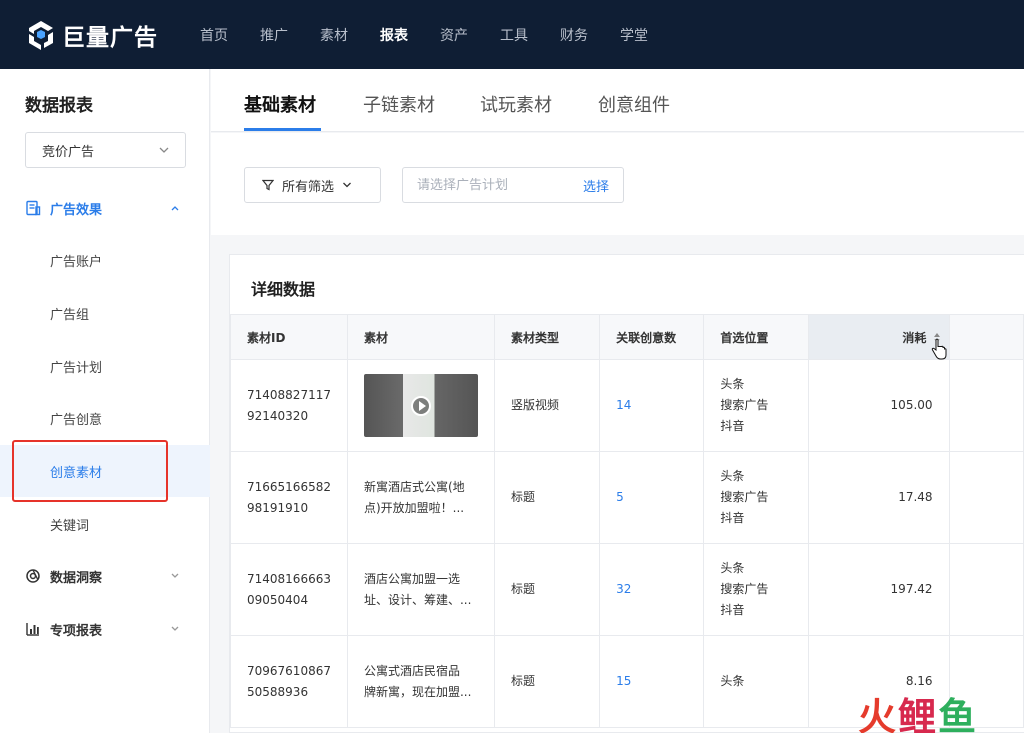 The image size is (1024, 733). Describe the element at coordinates (937, 338) in the screenshot. I see `sort-icon` at that location.